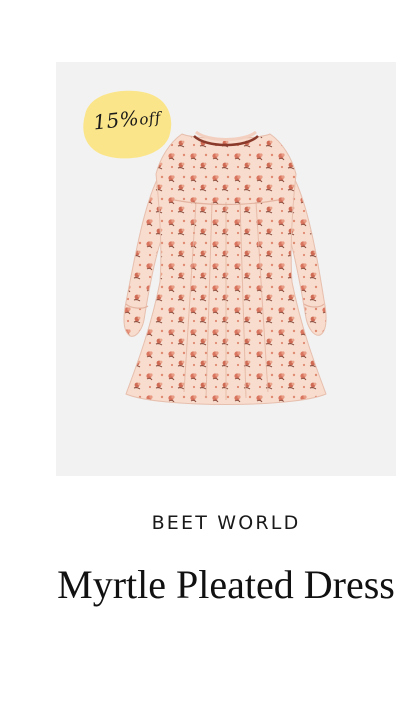  I want to click on discount-suffix: off, so click(150, 118).